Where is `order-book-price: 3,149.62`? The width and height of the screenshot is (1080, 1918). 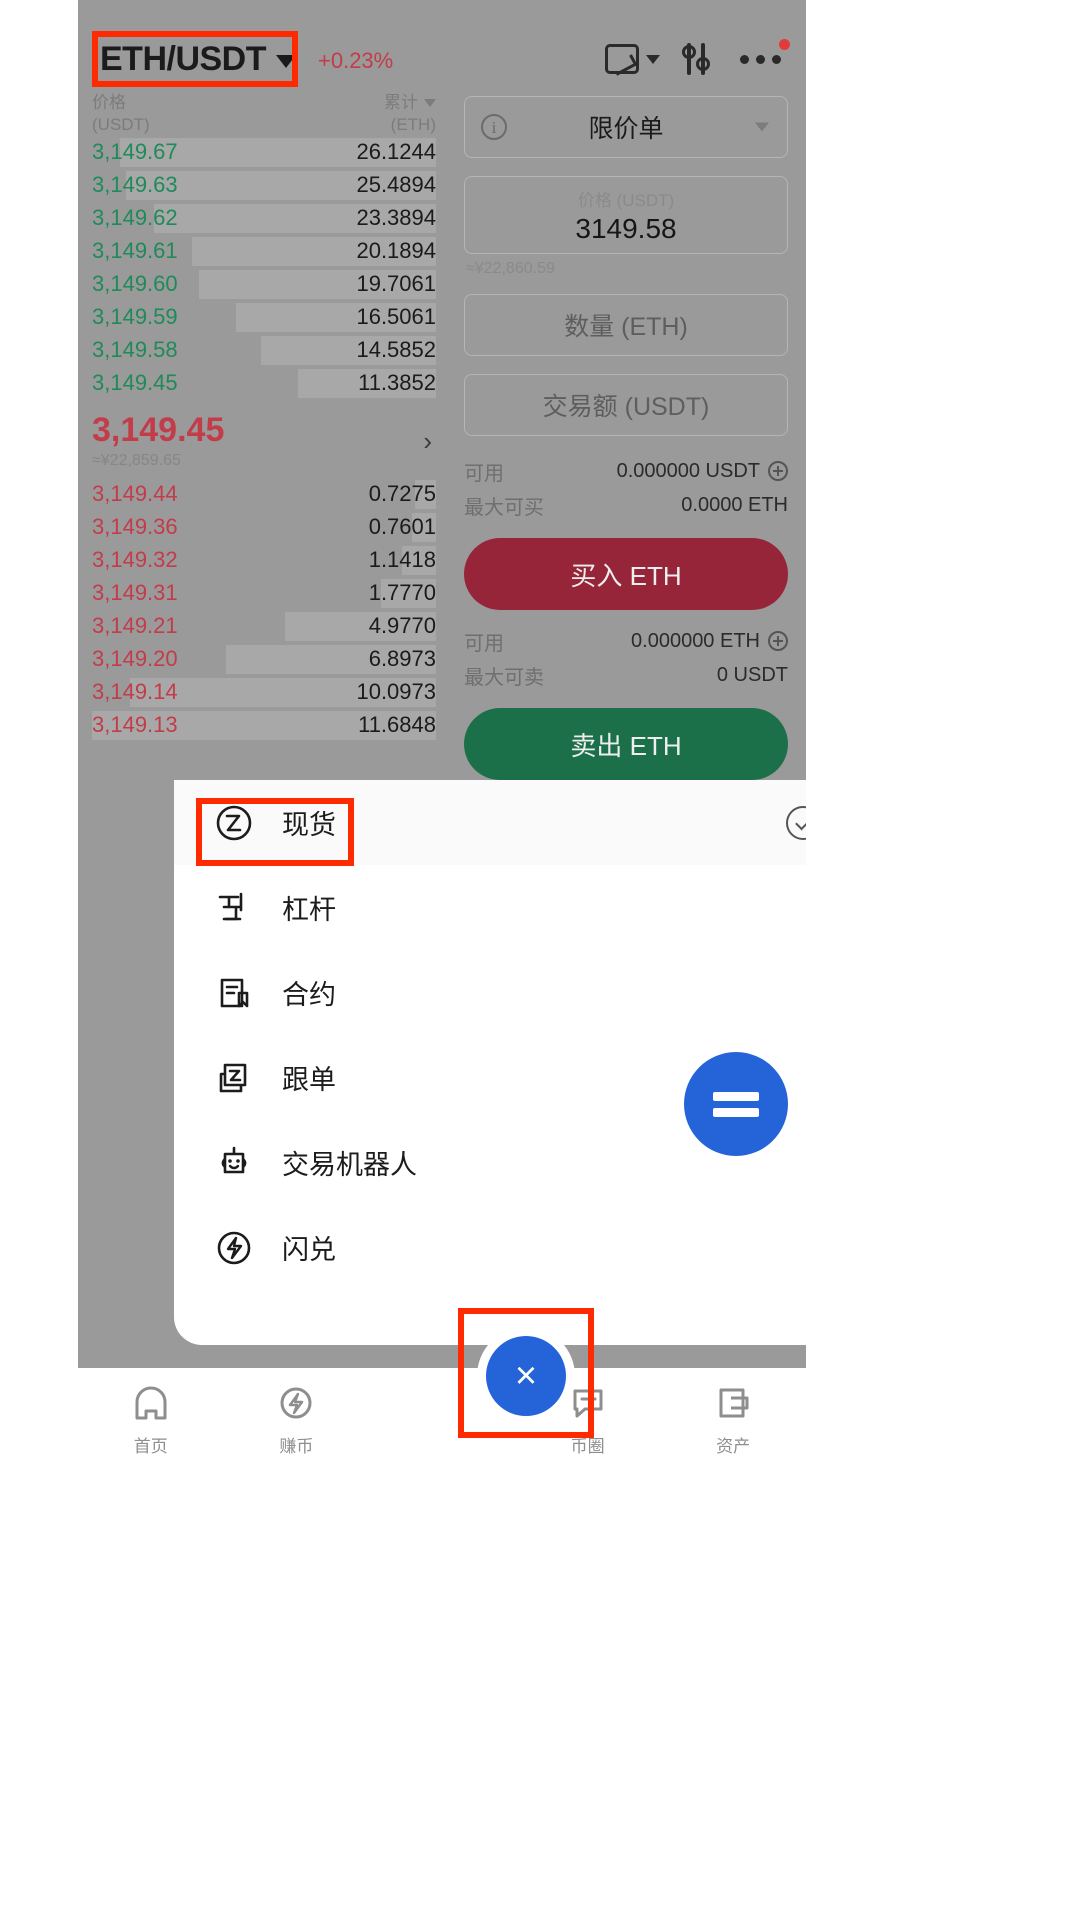
order-book-price: 3,149.62 is located at coordinates (135, 217).